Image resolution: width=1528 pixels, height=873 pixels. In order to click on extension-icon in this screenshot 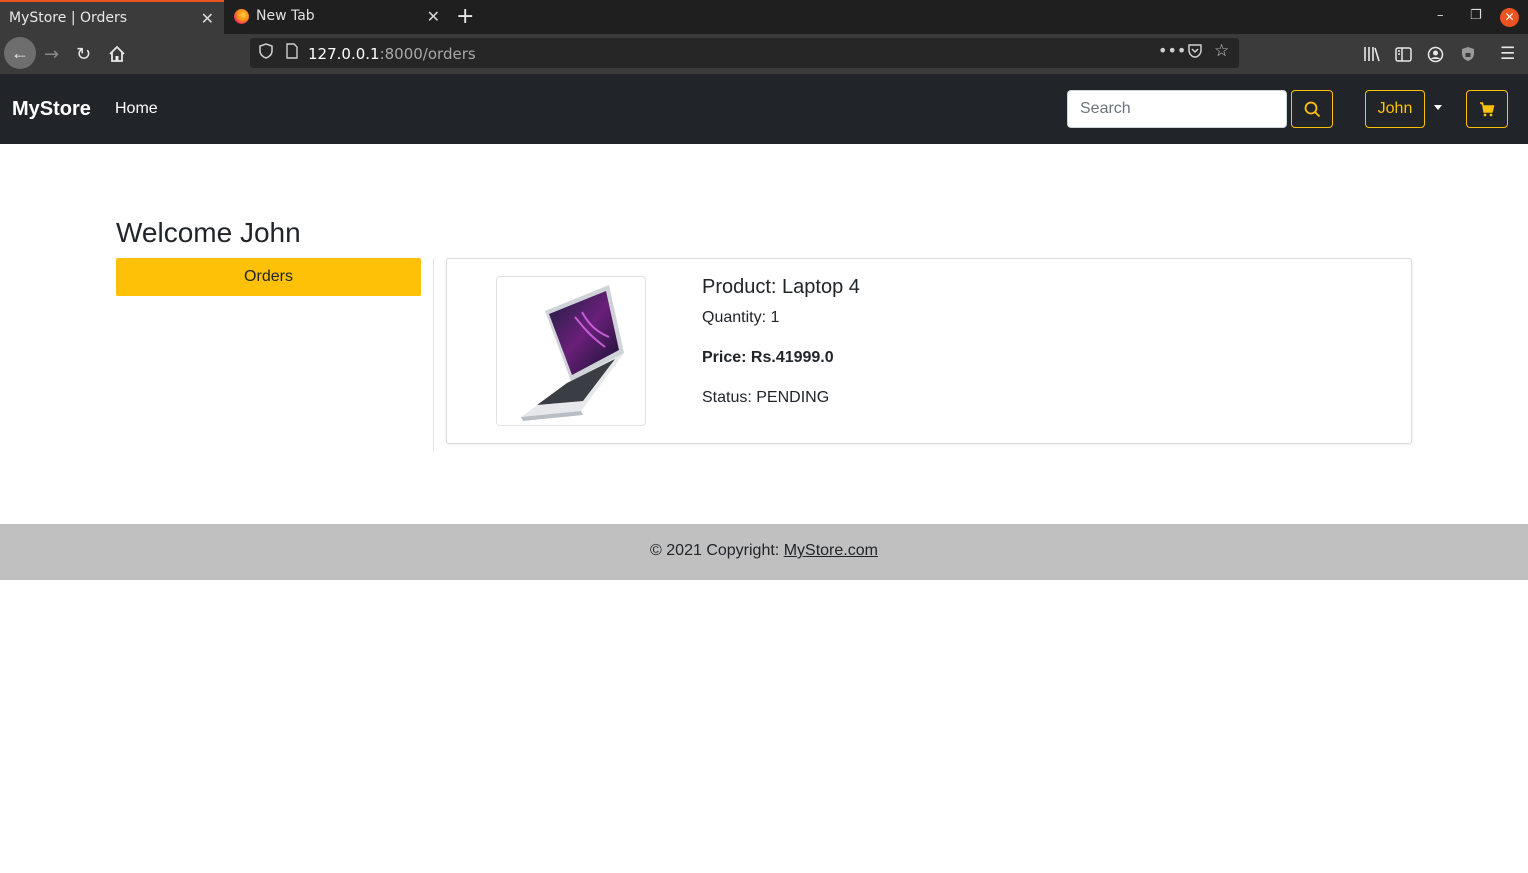, I will do `click(1468, 54)`.